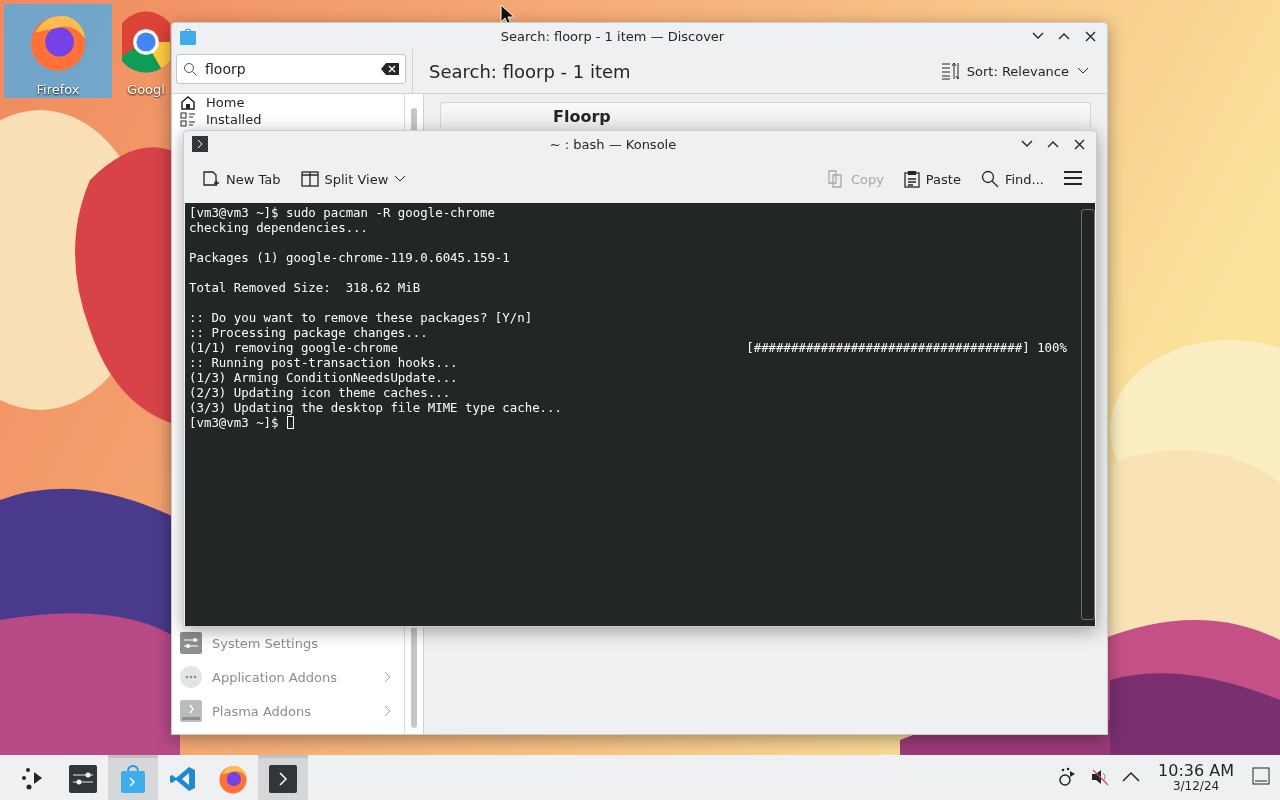  Describe the element at coordinates (1014, 71) in the screenshot. I see `sort-button: Sort: Relevance` at that location.